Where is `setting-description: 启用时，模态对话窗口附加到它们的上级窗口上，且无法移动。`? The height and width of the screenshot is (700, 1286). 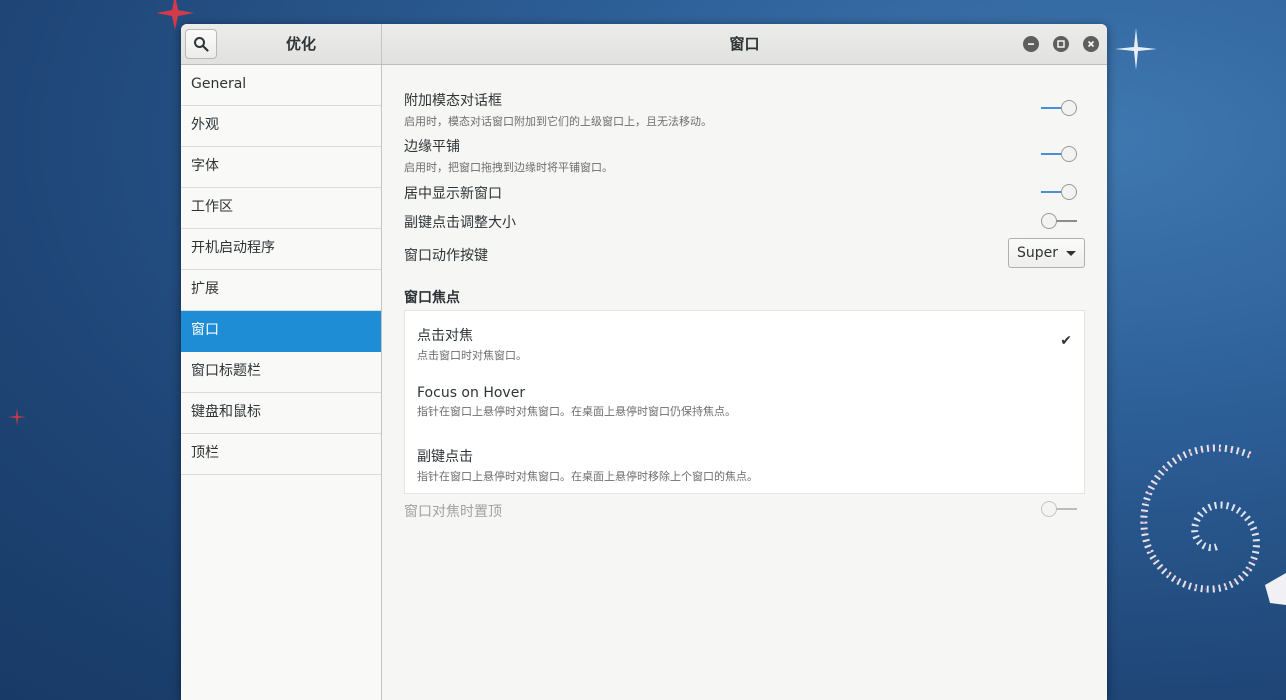
setting-description: 启用时，模态对话窗口附加到它们的上级窗口上，且无法移动。 is located at coordinates (558, 121).